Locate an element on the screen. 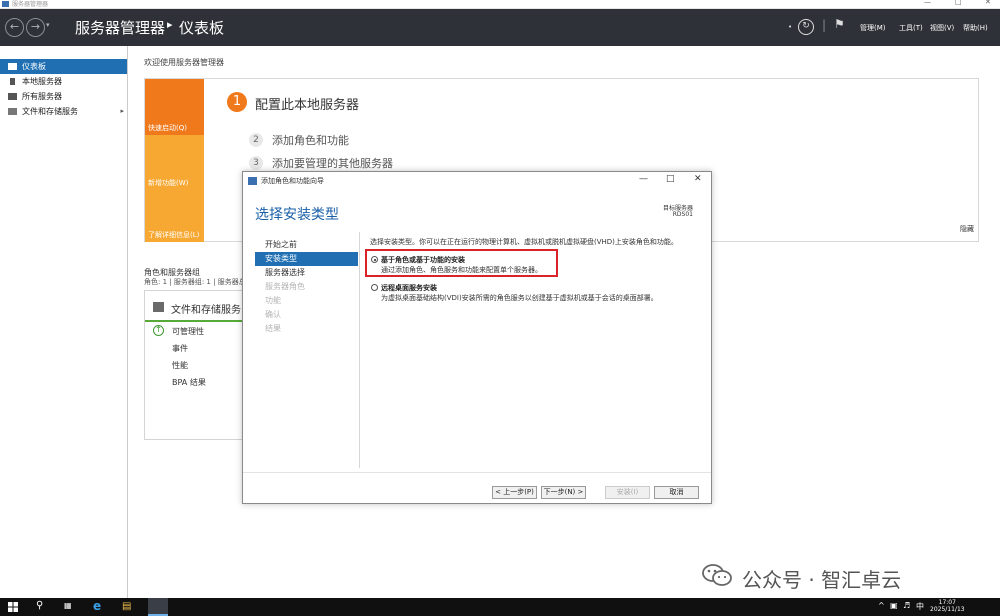 Image resolution: width=1000 pixels, height=616 pixels. whats-new-tab: 新增功能(W) is located at coordinates (174, 162).